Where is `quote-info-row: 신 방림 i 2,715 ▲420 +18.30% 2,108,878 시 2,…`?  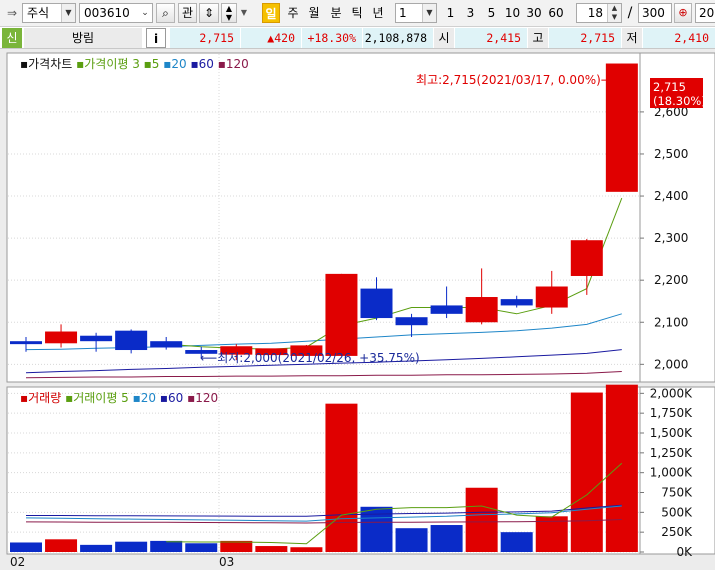 quote-info-row: 신 방림 i 2,715 ▲420 +18.30% 2,108,878 시 2,… is located at coordinates (357, 38).